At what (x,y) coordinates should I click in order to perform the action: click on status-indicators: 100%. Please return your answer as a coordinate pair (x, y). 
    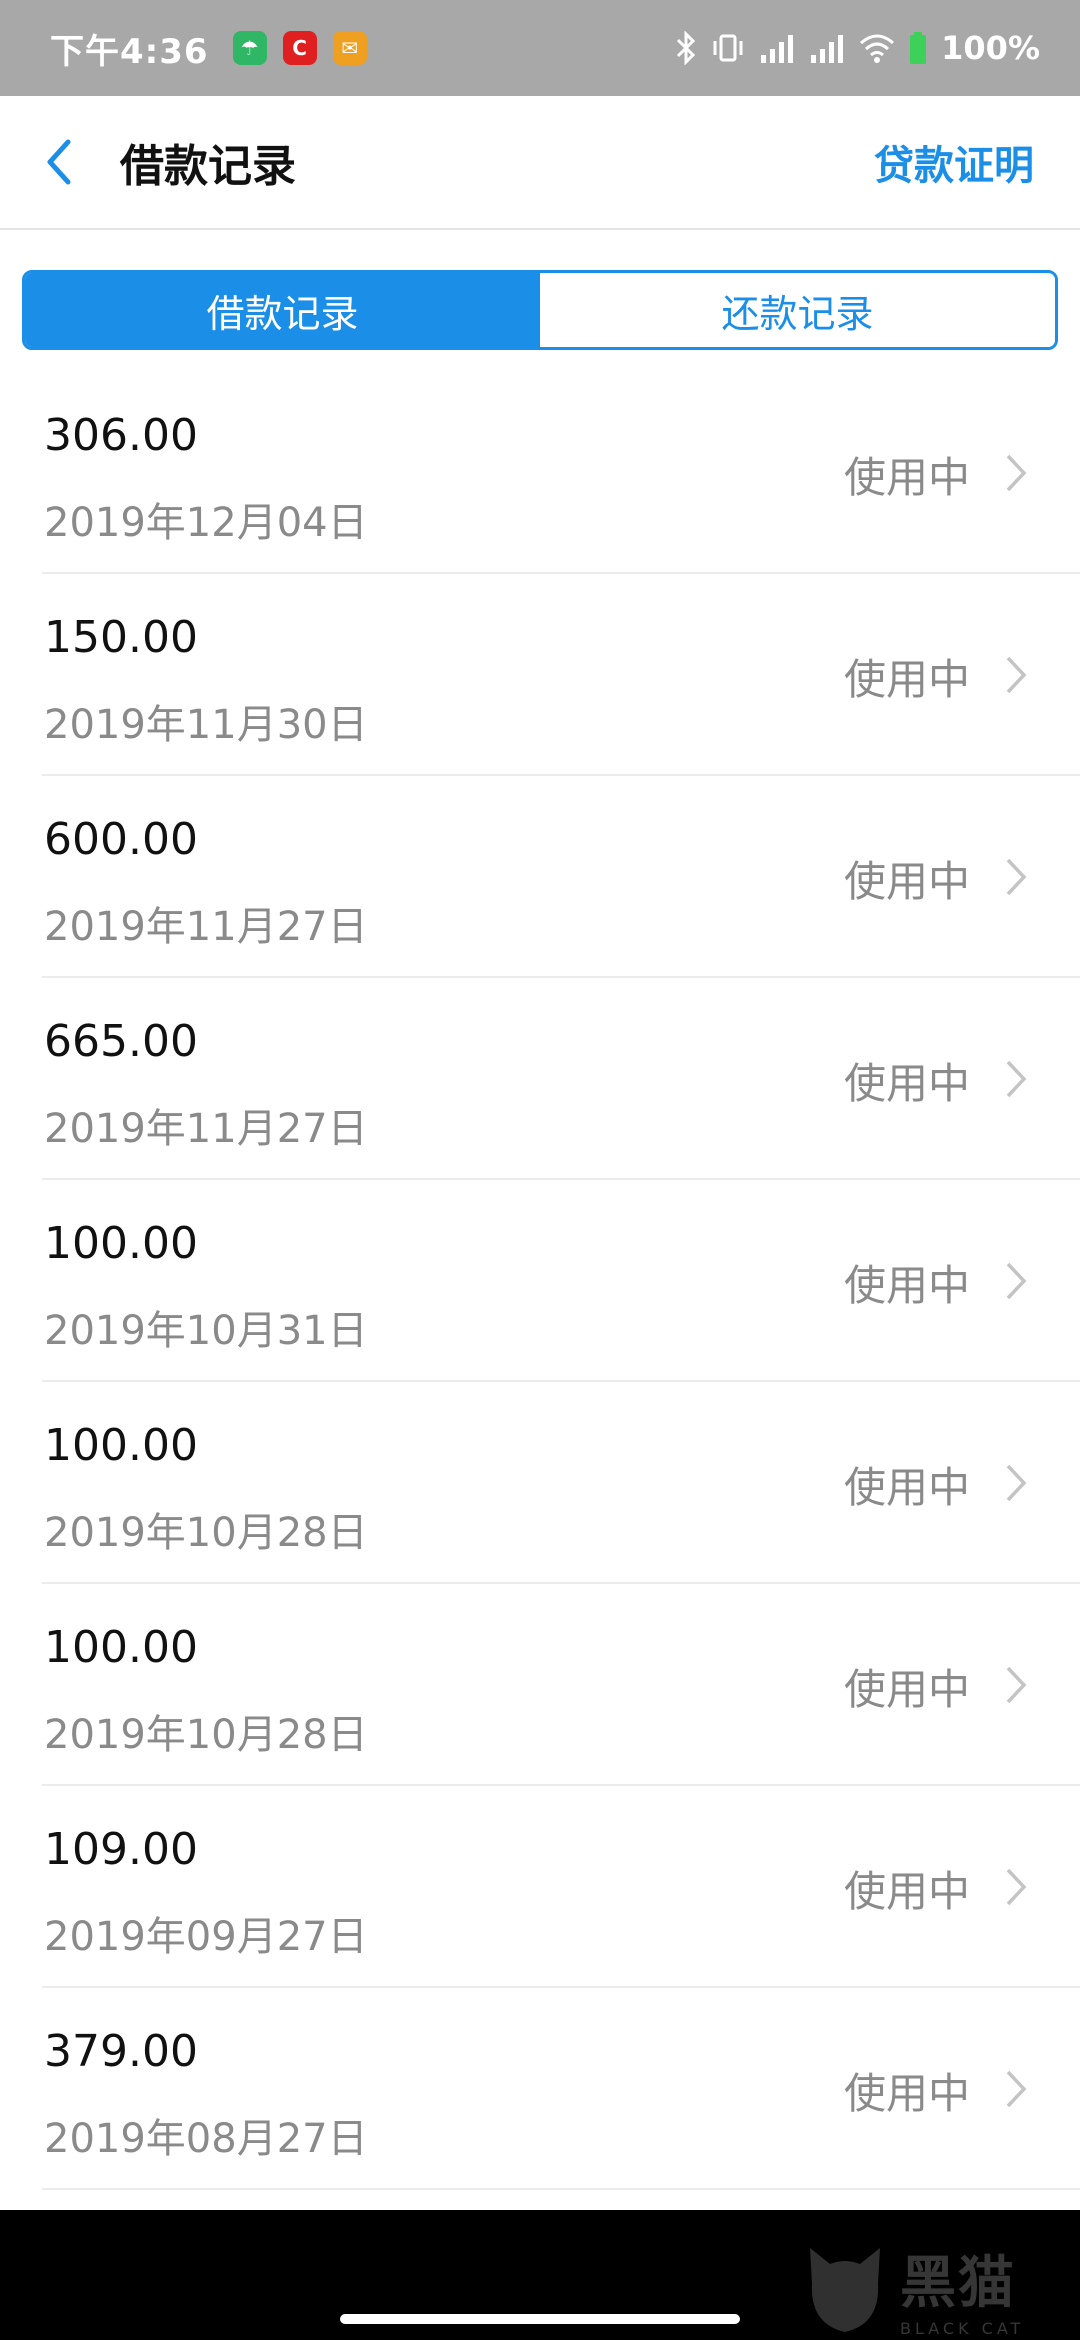
    Looking at the image, I should click on (857, 48).